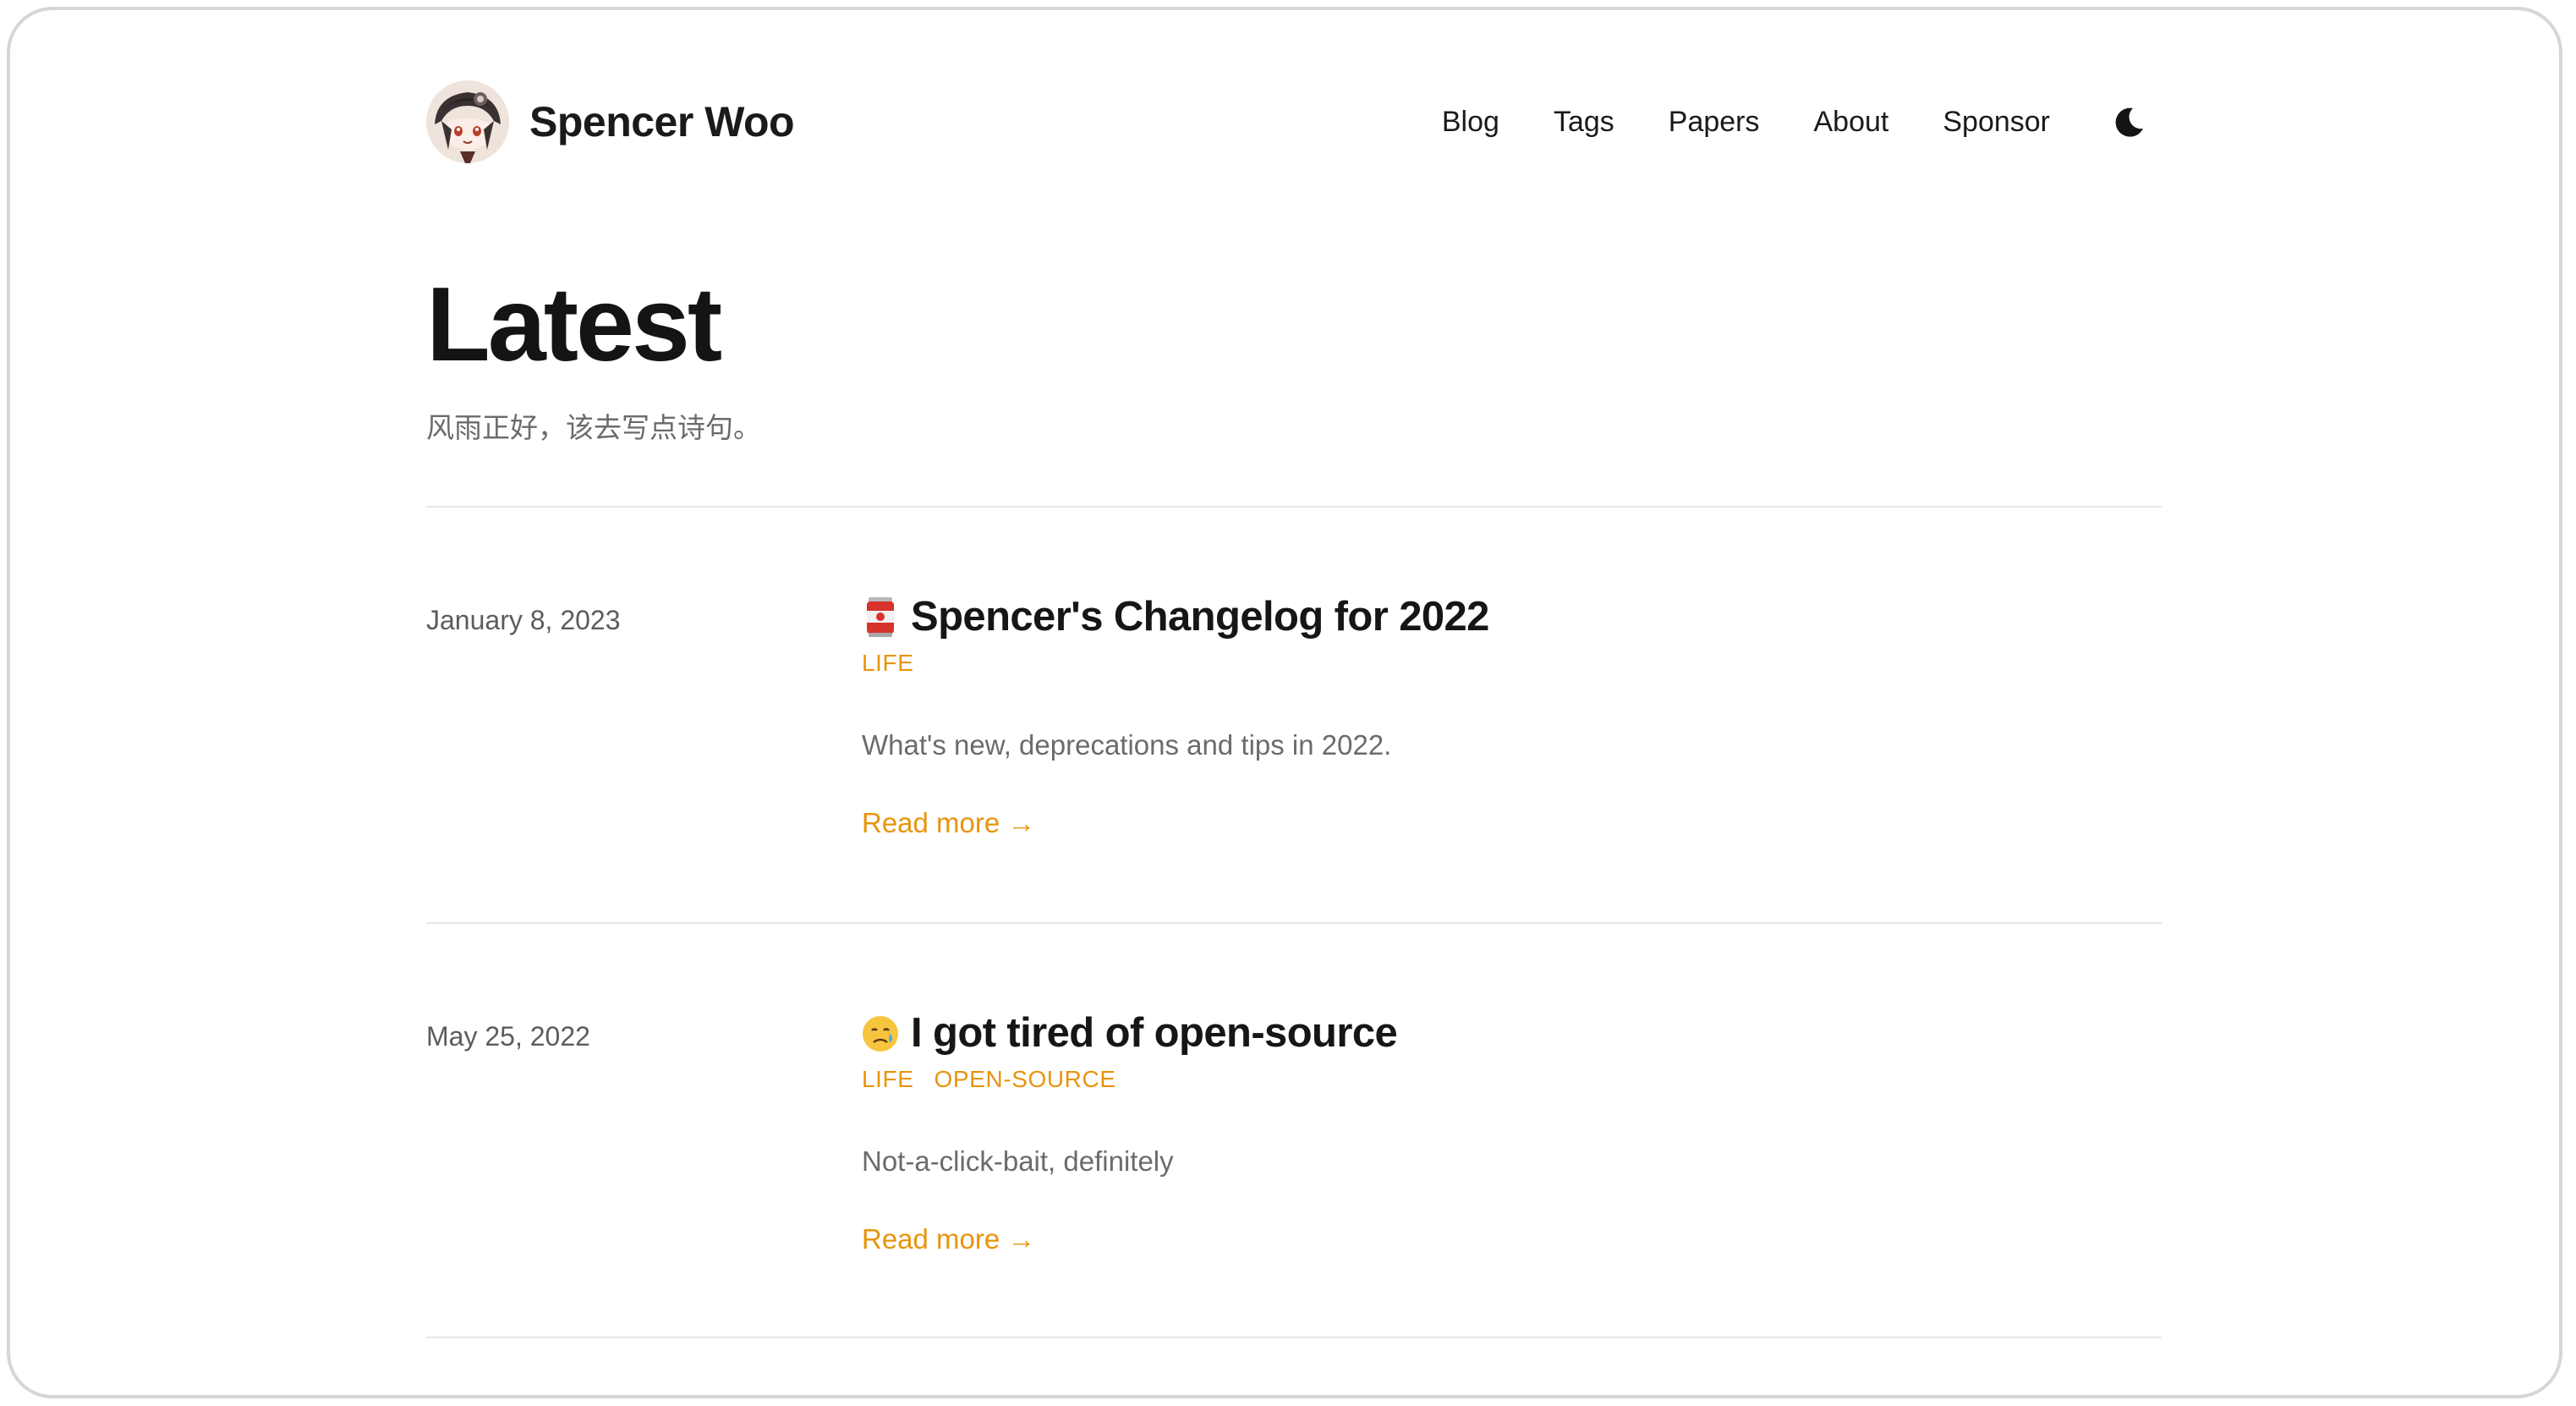 The width and height of the screenshot is (2576, 1406). I want to click on nav-item-about: About, so click(1851, 122).